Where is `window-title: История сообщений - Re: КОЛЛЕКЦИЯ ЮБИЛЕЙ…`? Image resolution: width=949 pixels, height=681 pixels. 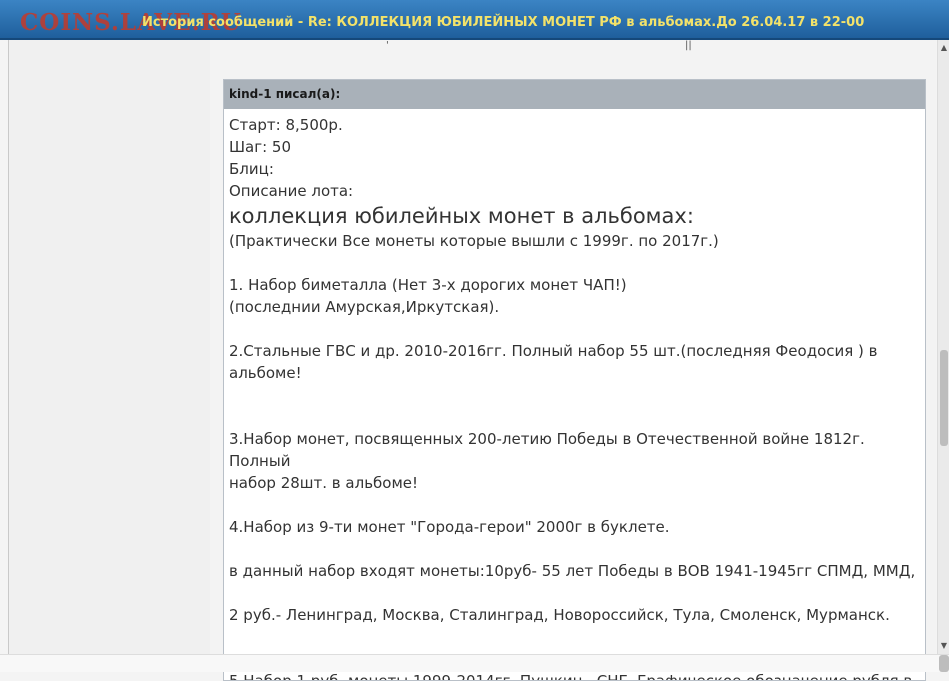
window-title: История сообщений - Re: КОЛЛЕКЦИЯ ЮБИЛЕЙ… is located at coordinates (503, 22).